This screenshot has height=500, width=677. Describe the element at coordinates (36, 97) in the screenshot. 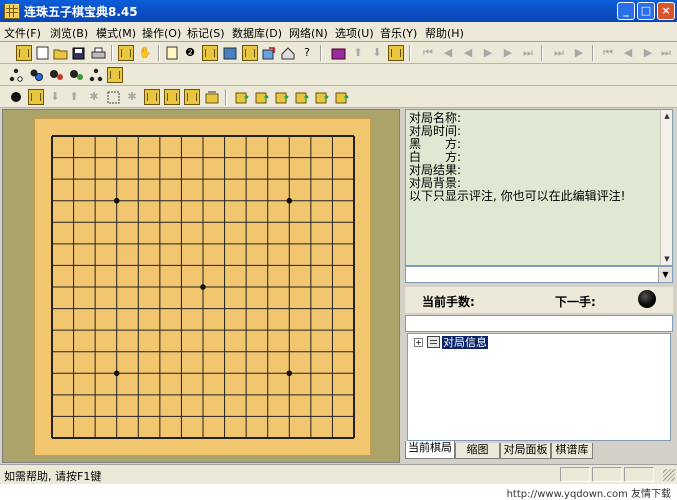

I see `place-stone-icon` at that location.